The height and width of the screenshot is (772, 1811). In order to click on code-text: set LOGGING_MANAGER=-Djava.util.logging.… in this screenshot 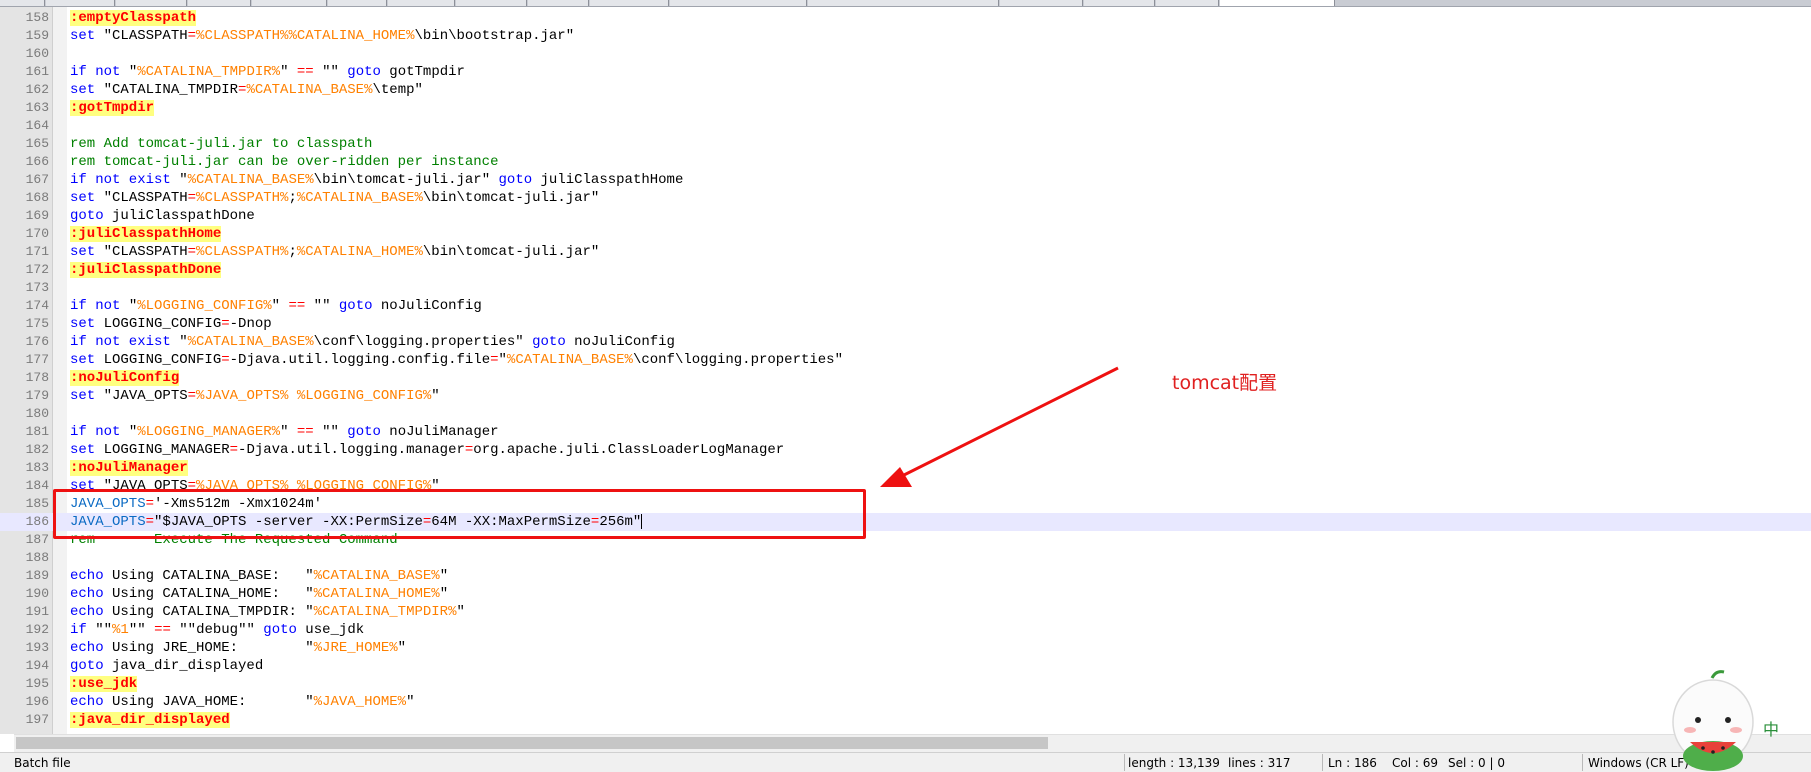, I will do `click(427, 450)`.